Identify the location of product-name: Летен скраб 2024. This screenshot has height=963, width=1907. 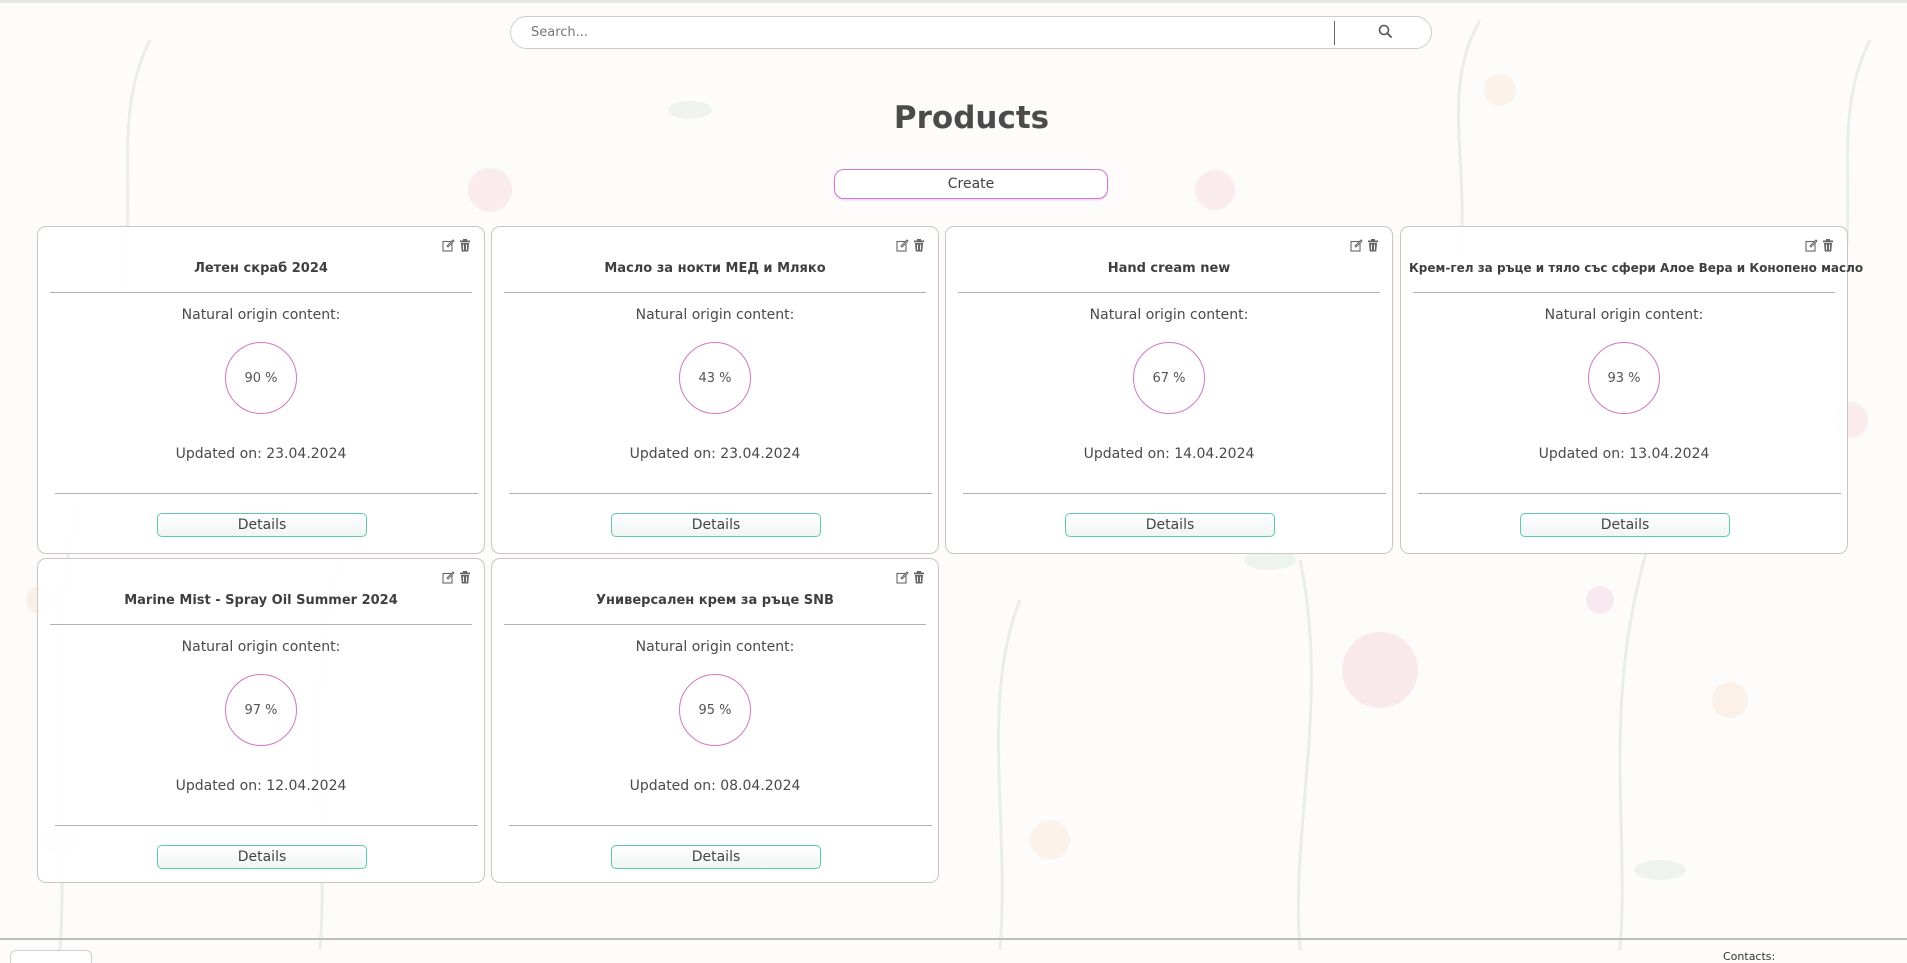
(261, 268).